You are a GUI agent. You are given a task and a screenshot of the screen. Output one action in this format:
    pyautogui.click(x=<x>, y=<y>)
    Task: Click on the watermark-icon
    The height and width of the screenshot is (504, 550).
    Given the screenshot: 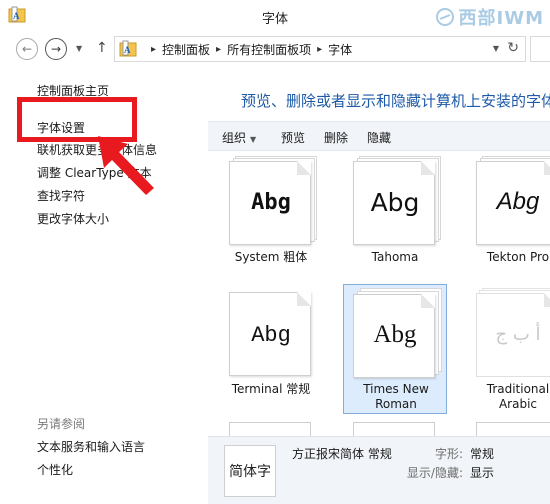 What is the action you would take?
    pyautogui.click(x=444, y=17)
    